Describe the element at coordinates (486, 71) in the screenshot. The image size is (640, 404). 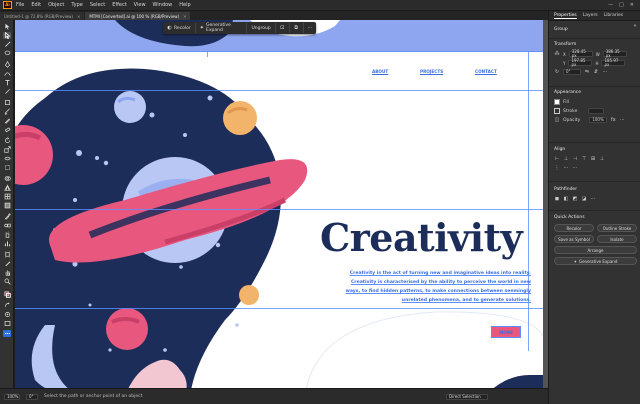
I see `nav-link-contact: CONTACT` at that location.